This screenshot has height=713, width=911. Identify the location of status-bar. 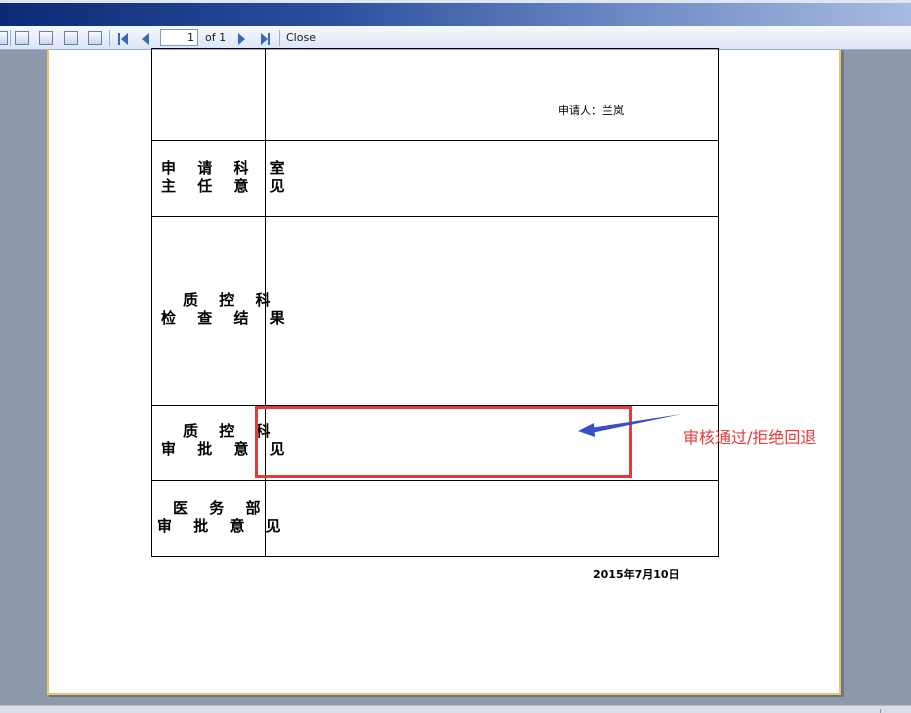
(455, 709).